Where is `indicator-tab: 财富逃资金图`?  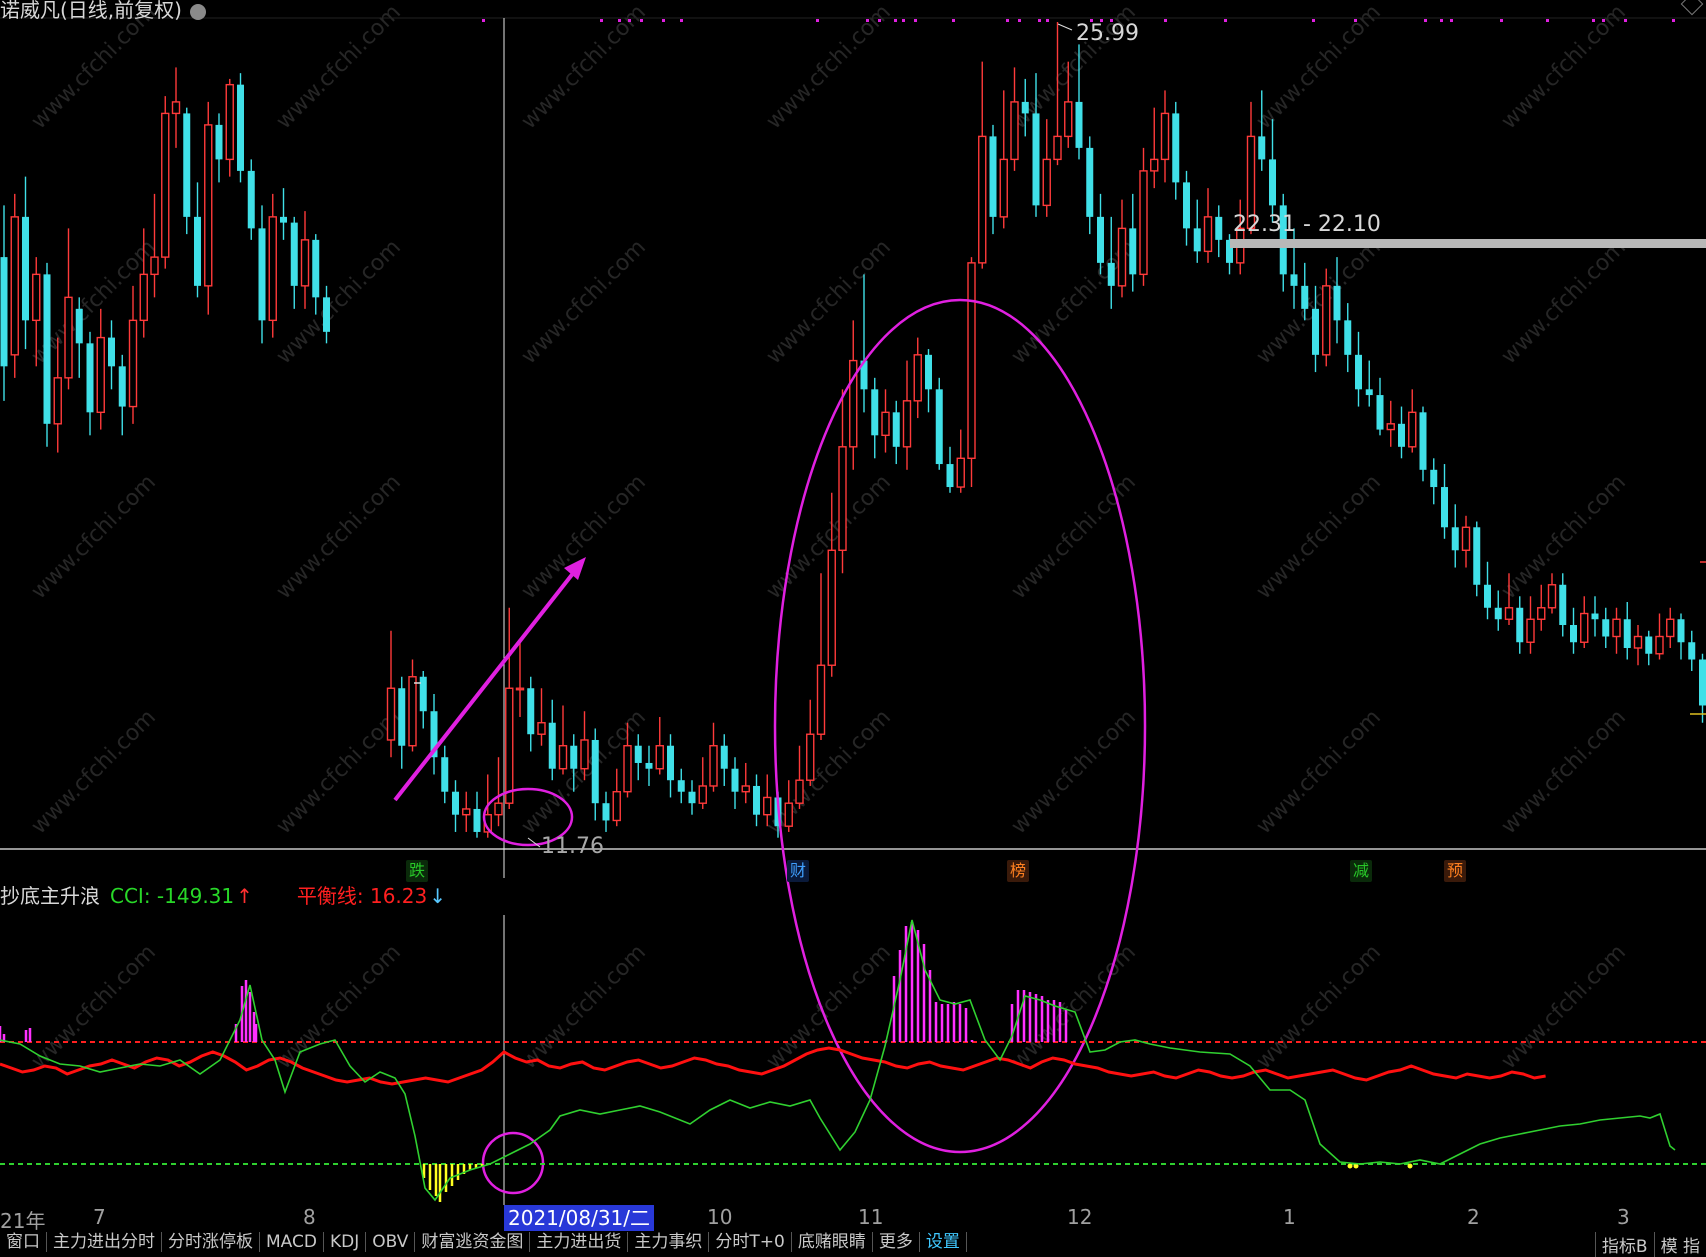 indicator-tab: 财富逃资金图 is located at coordinates (472, 1242).